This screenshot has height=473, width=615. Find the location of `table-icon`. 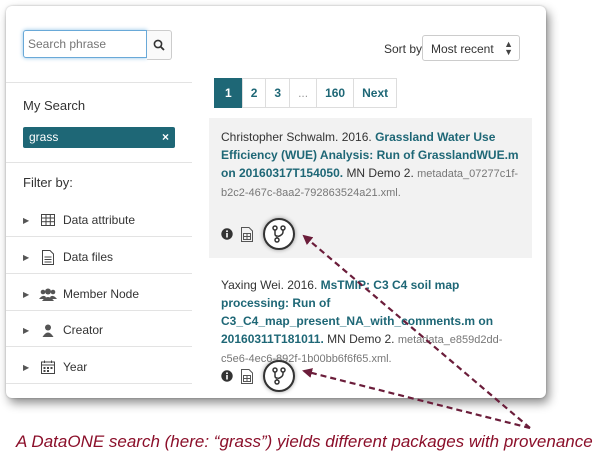

table-icon is located at coordinates (48, 220).